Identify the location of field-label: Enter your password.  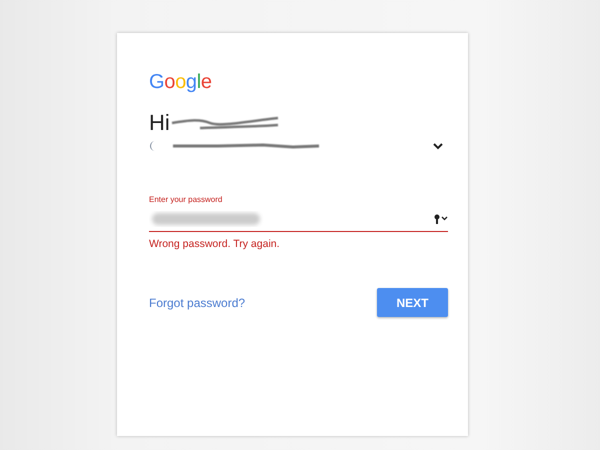
(185, 200).